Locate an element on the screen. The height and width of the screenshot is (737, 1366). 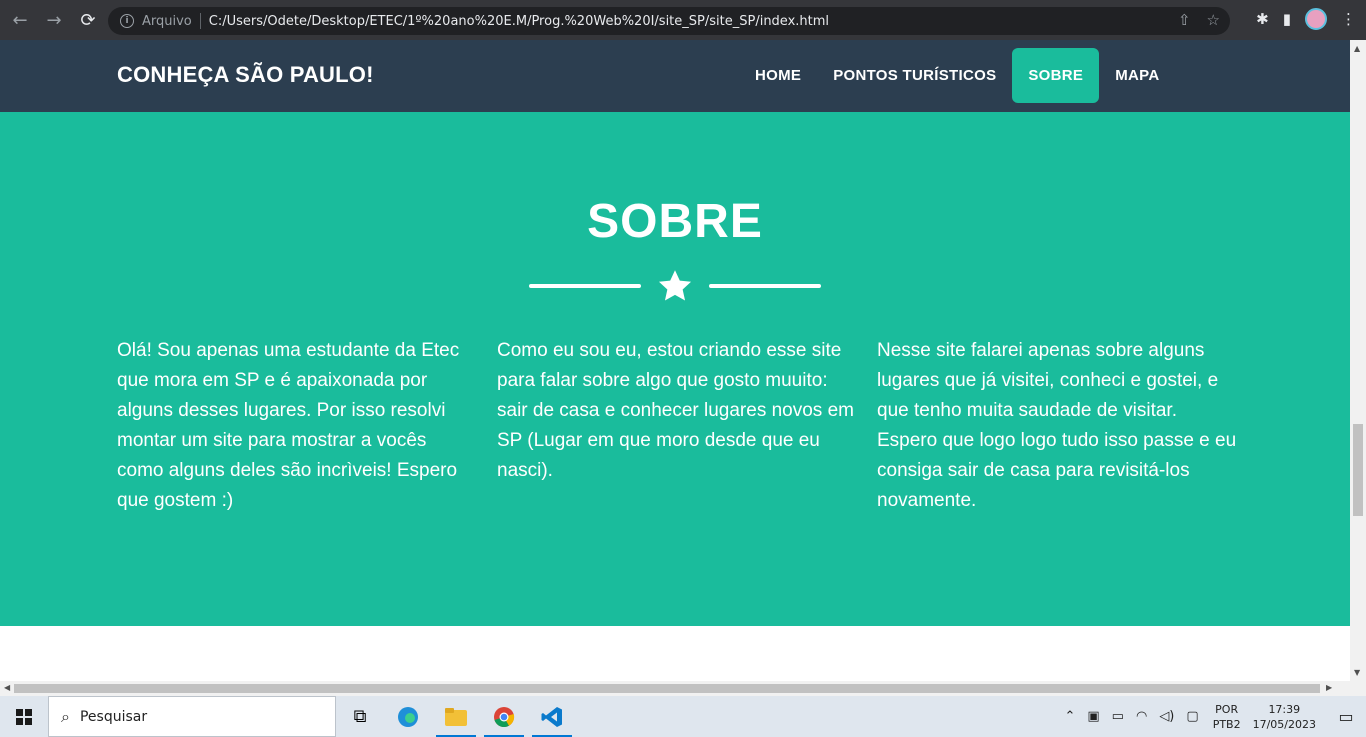
language-code: POR is located at coordinates (1227, 709).